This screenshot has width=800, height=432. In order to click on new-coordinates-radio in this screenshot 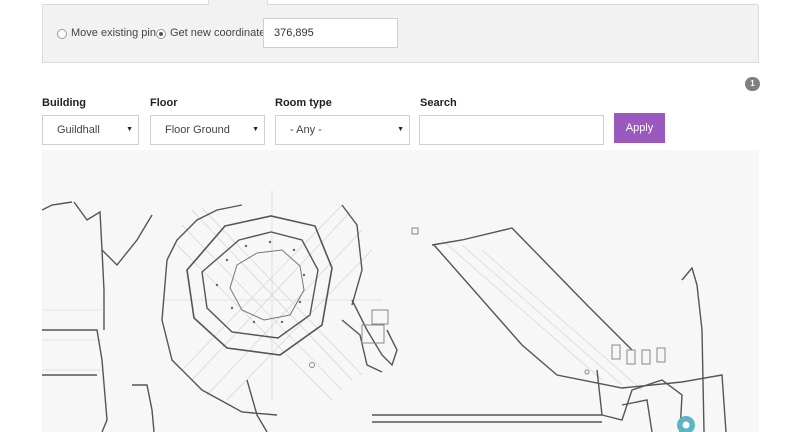, I will do `click(161, 34)`.